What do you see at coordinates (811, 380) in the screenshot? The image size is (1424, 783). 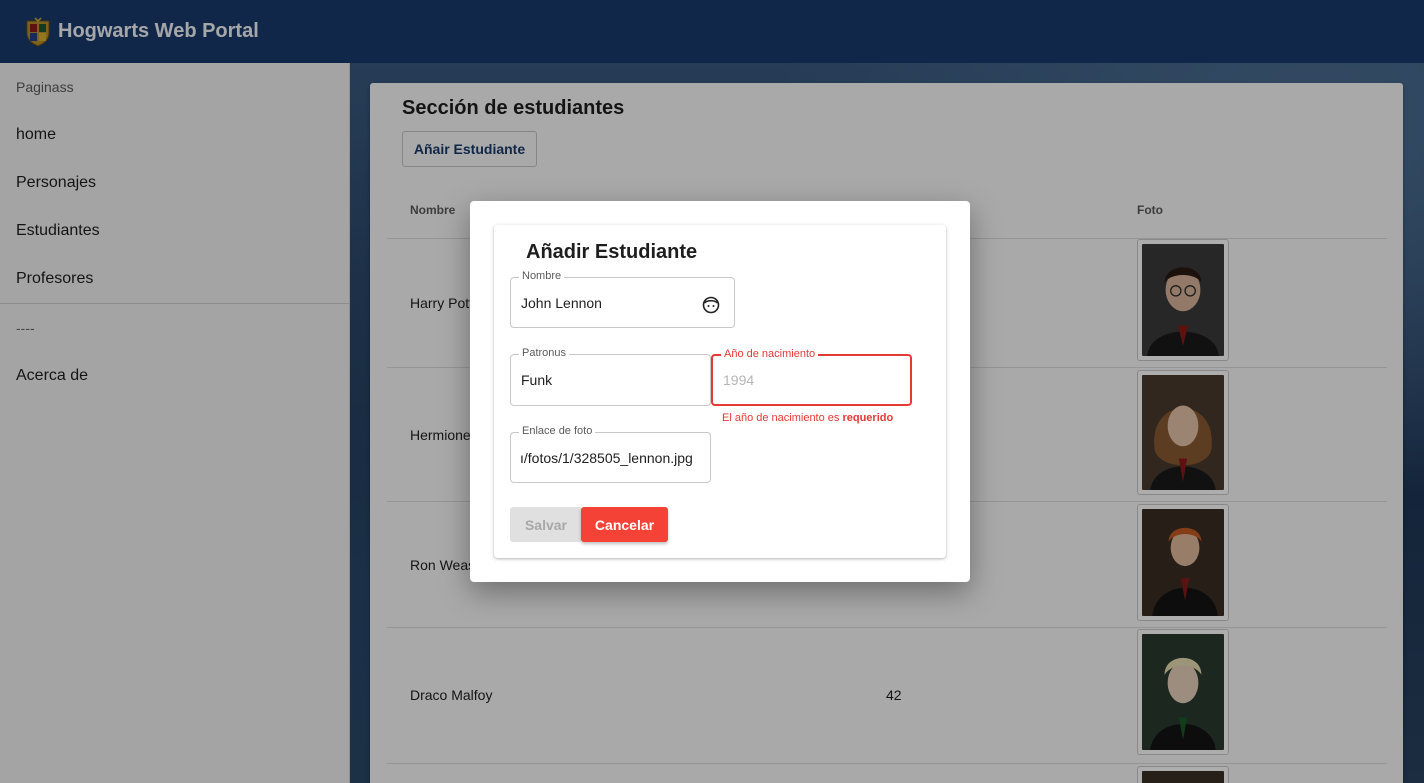 I see `birth-year-input` at bounding box center [811, 380].